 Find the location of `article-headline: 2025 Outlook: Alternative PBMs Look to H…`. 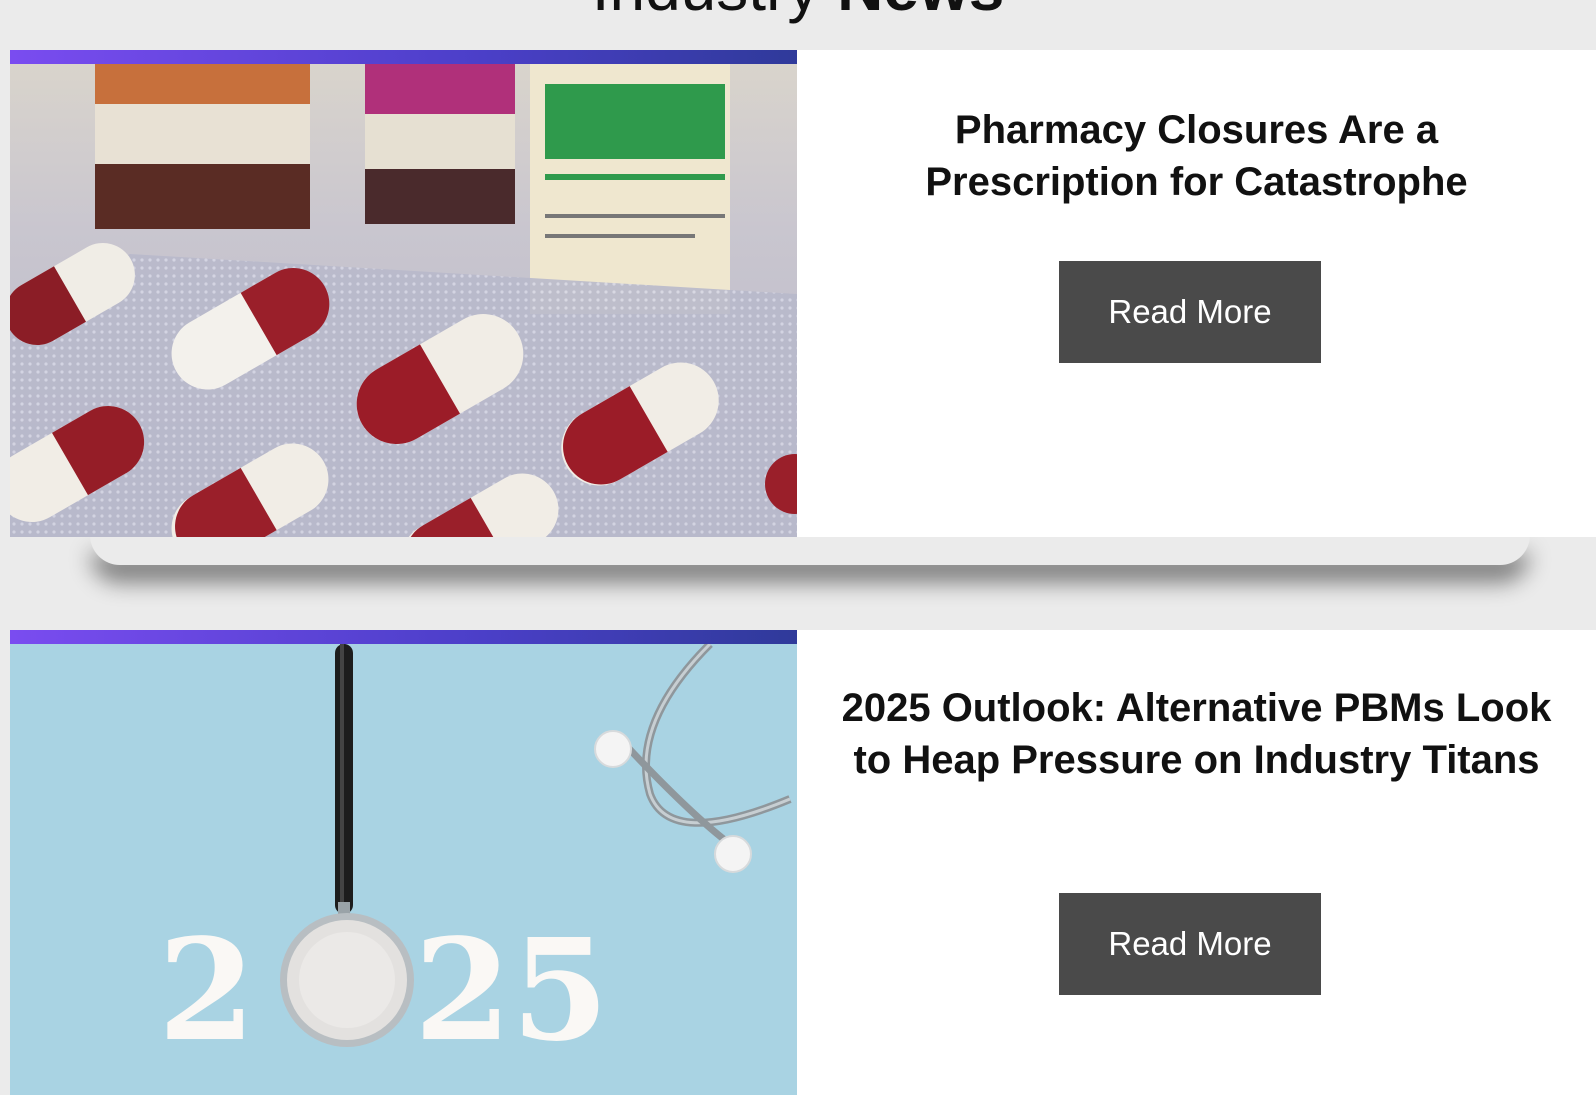

article-headline: 2025 Outlook: Alternative PBMs Look to H… is located at coordinates (1196, 734).